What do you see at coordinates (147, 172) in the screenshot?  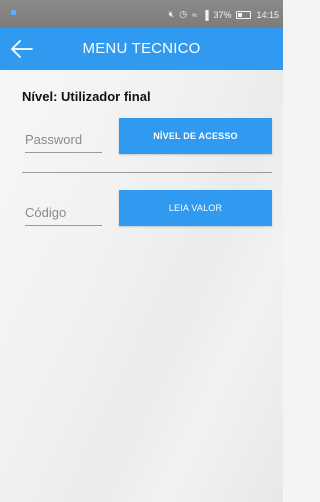 I see `divider` at bounding box center [147, 172].